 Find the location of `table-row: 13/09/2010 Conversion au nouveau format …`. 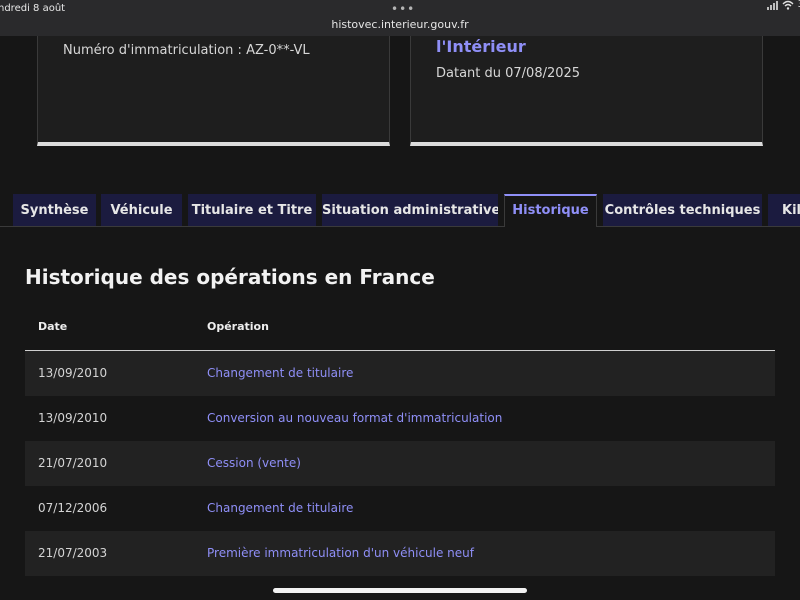

table-row: 13/09/2010 Conversion au nouveau format … is located at coordinates (400, 418).